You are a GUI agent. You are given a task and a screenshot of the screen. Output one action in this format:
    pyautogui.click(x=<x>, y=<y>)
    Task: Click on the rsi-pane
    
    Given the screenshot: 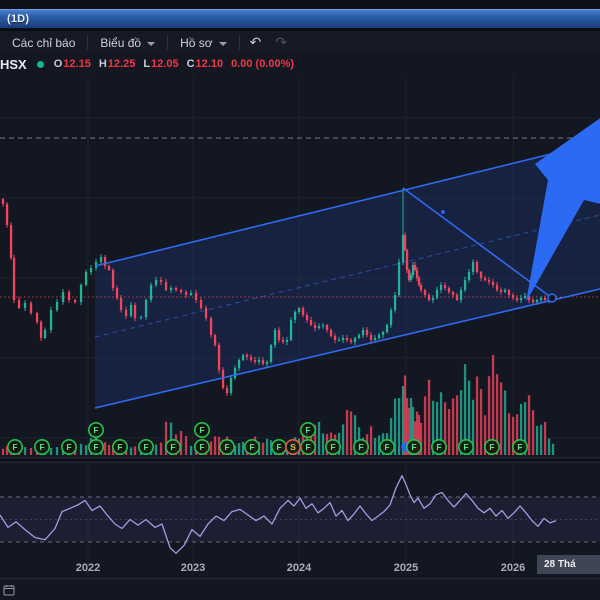 What is the action you would take?
    pyautogui.click(x=300, y=514)
    